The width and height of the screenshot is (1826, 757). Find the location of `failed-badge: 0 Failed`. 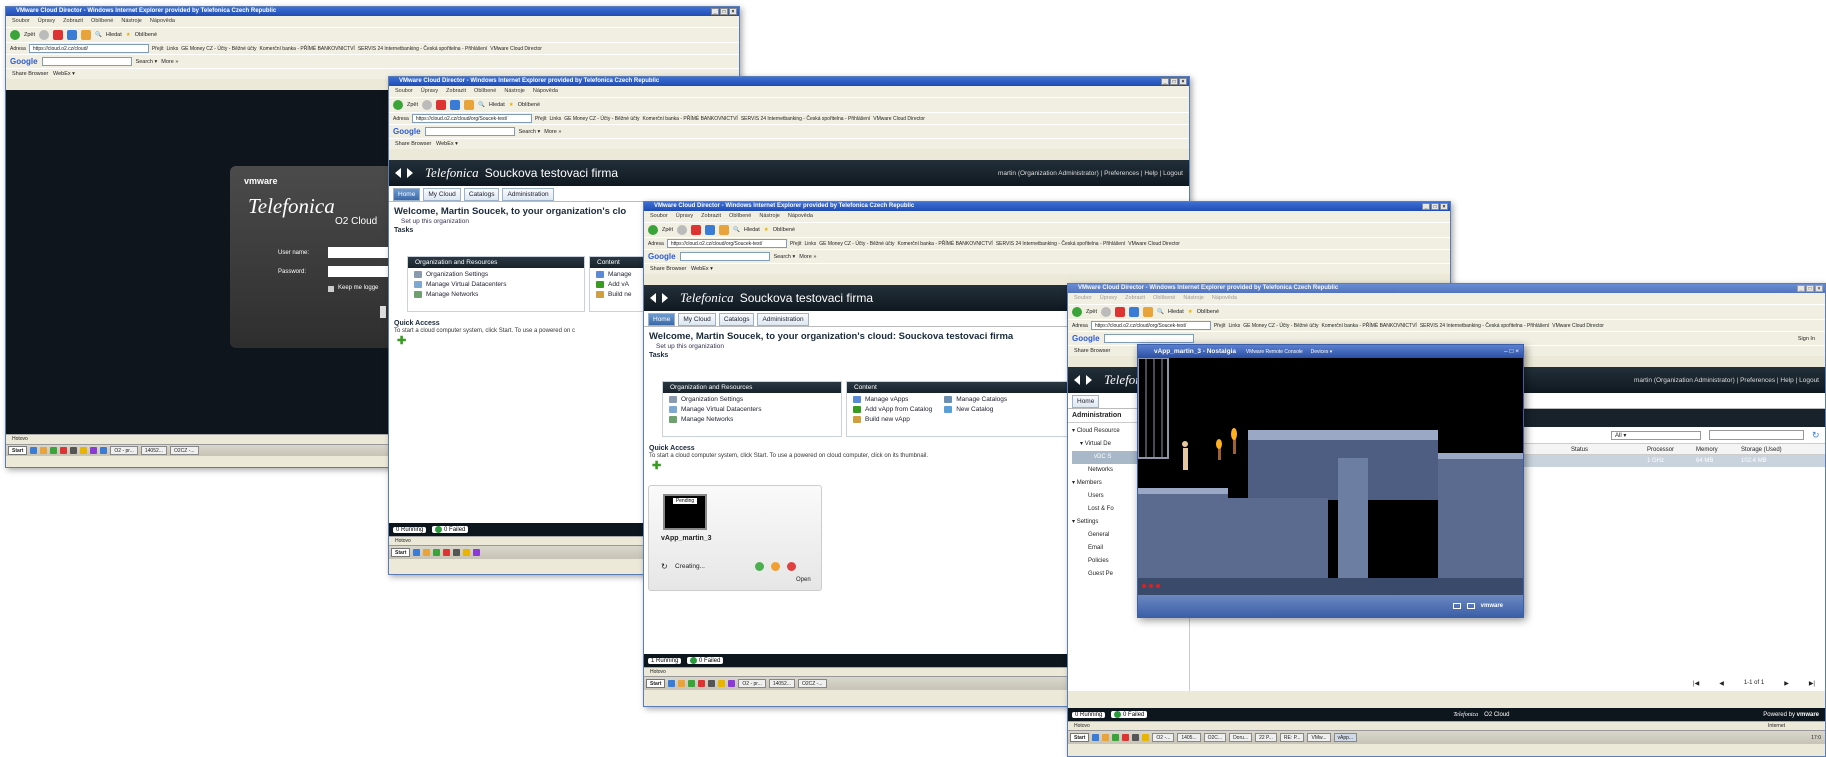

failed-badge: 0 Failed is located at coordinates (705, 660).